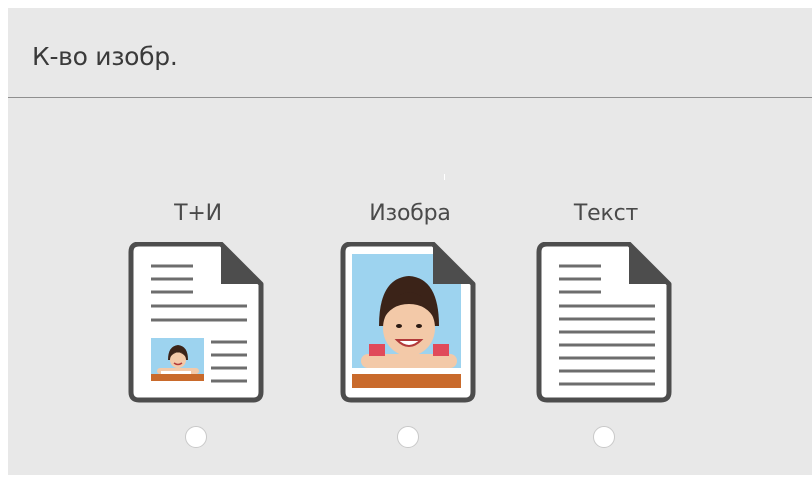 This screenshot has height=483, width=812. What do you see at coordinates (105, 56) in the screenshot?
I see `page-title: К-во изобр.` at bounding box center [105, 56].